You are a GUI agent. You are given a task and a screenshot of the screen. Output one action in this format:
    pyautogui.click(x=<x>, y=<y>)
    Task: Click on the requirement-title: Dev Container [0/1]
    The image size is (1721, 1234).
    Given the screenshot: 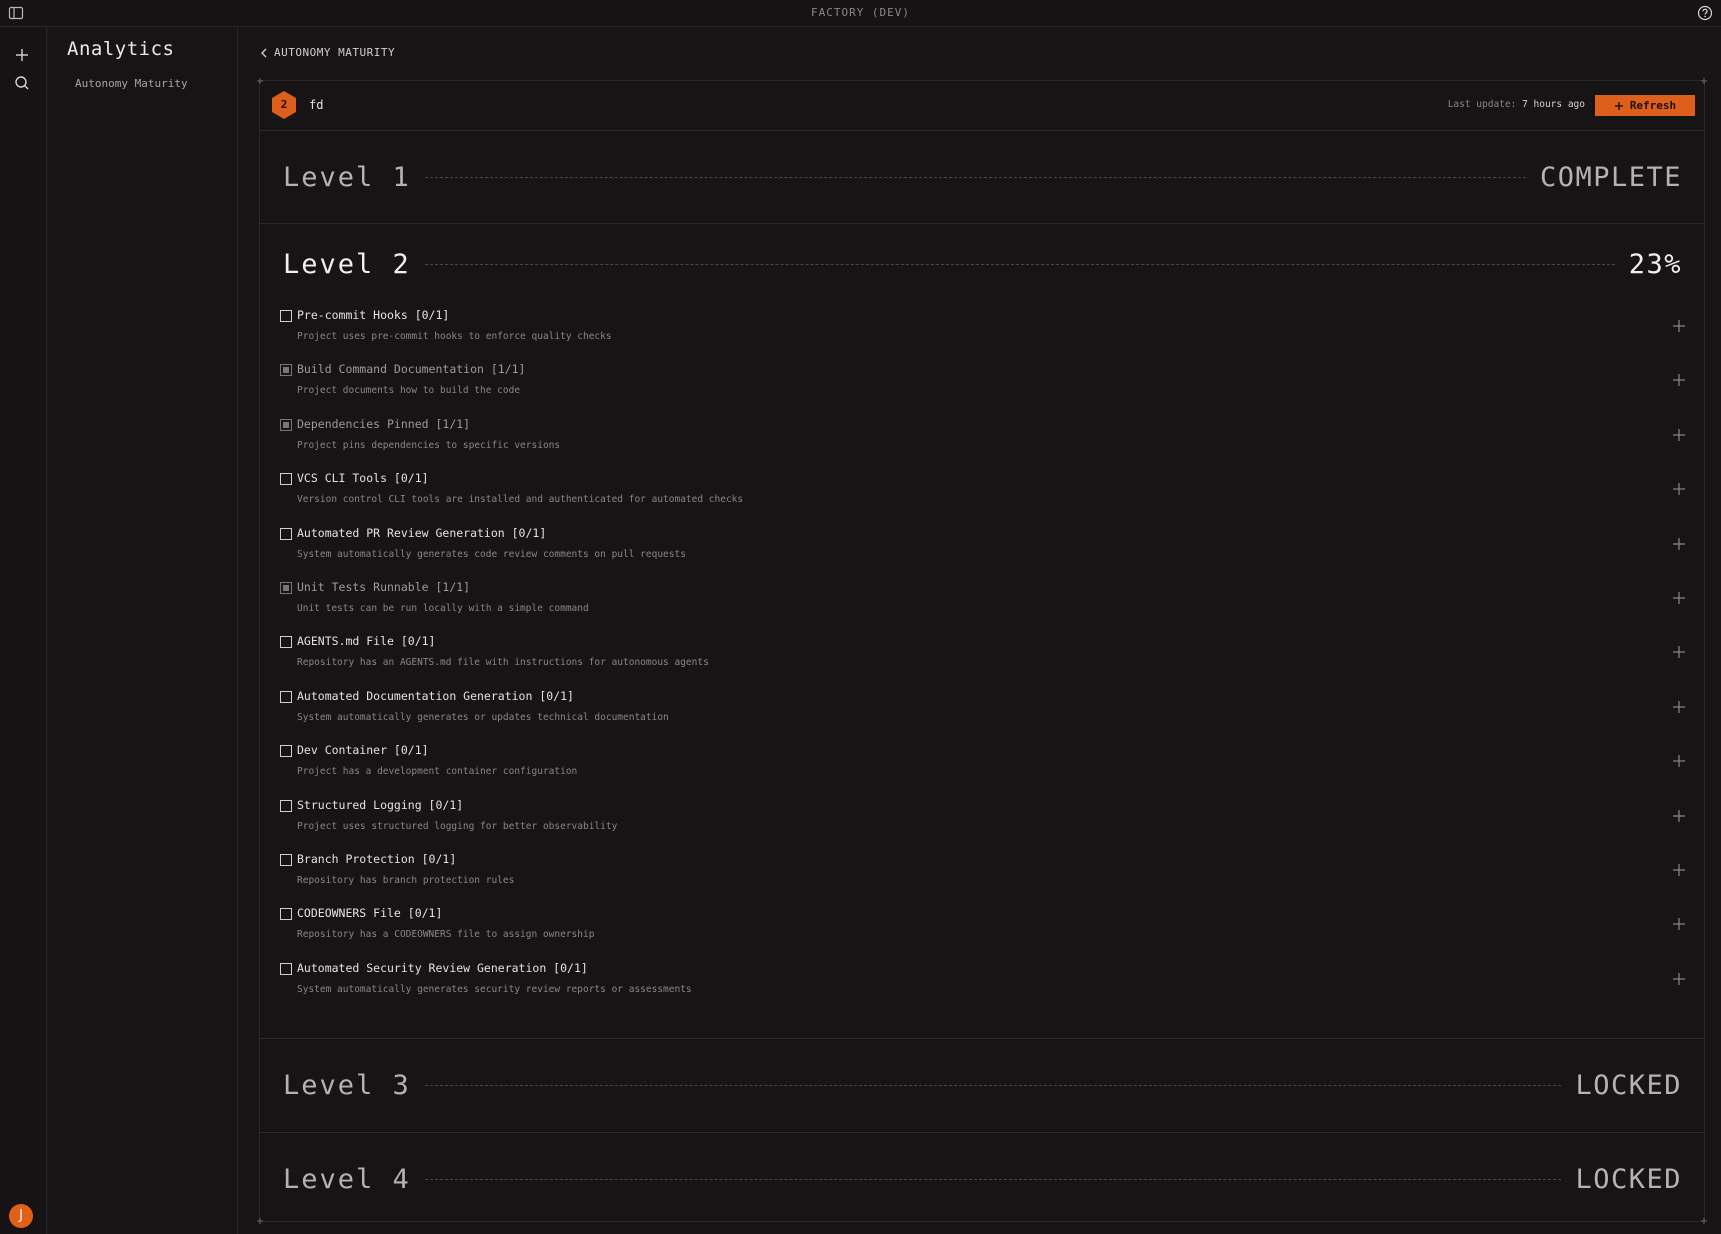 What is the action you would take?
    pyautogui.click(x=363, y=750)
    